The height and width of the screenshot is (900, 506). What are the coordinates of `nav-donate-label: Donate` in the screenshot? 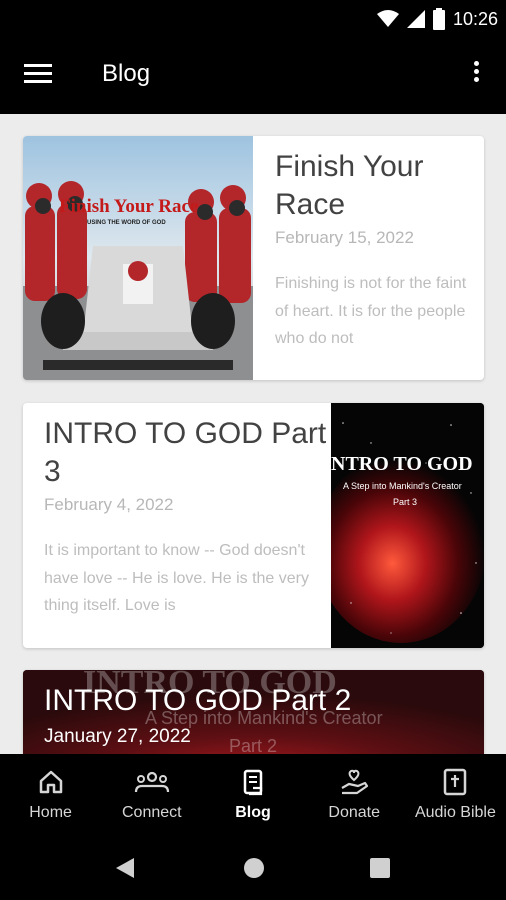 It's located at (354, 812).